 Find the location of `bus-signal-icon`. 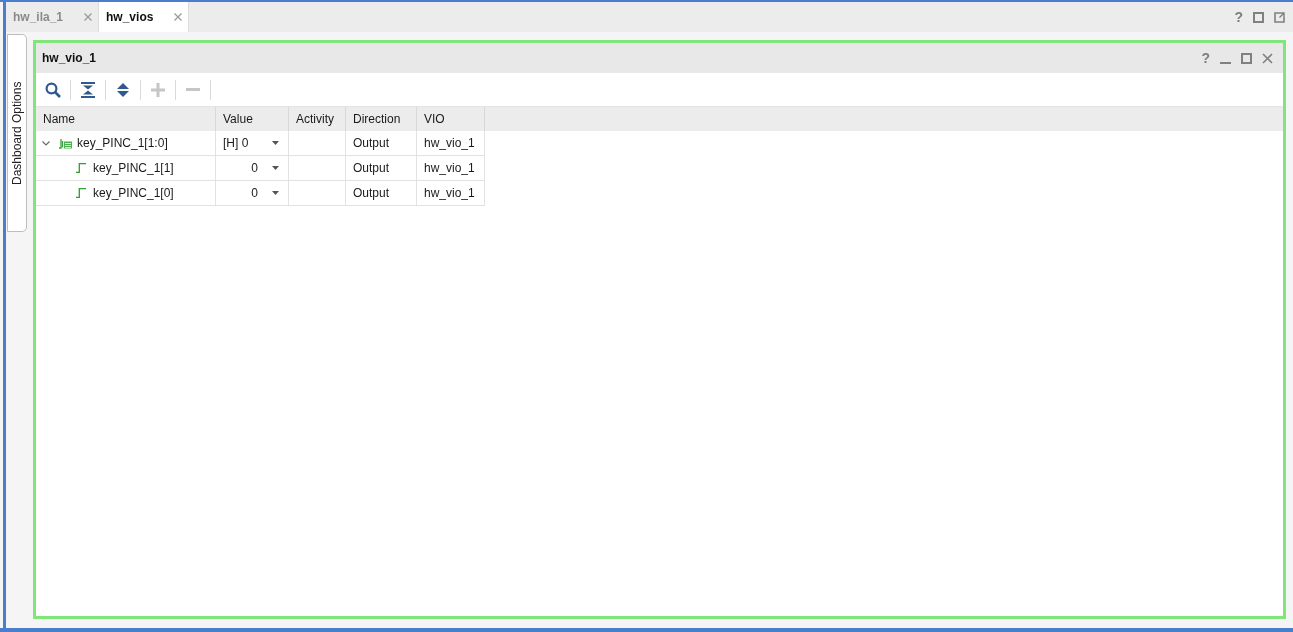

bus-signal-icon is located at coordinates (65, 143).